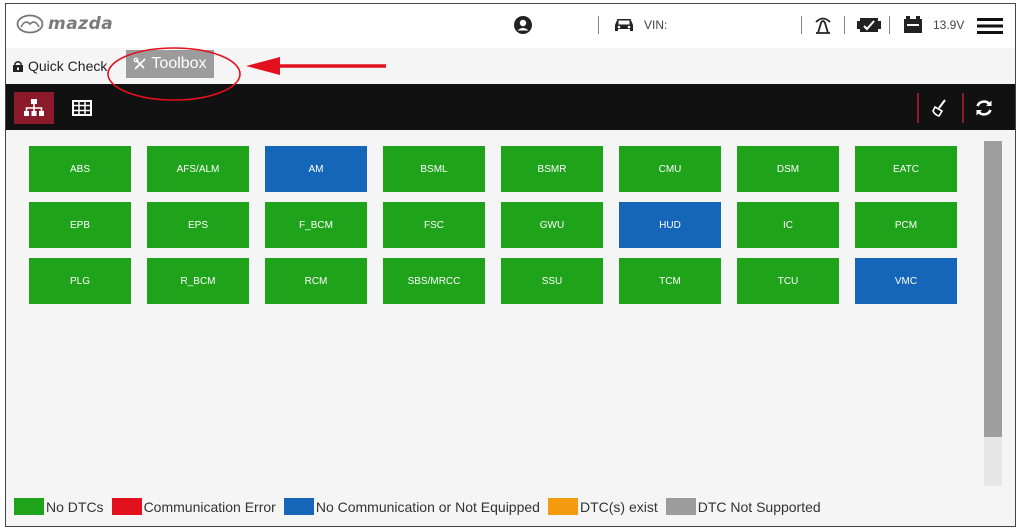 The image size is (1023, 532). What do you see at coordinates (434, 281) in the screenshot?
I see `module-button-sbs-mrcc: SBS/MRCC` at bounding box center [434, 281].